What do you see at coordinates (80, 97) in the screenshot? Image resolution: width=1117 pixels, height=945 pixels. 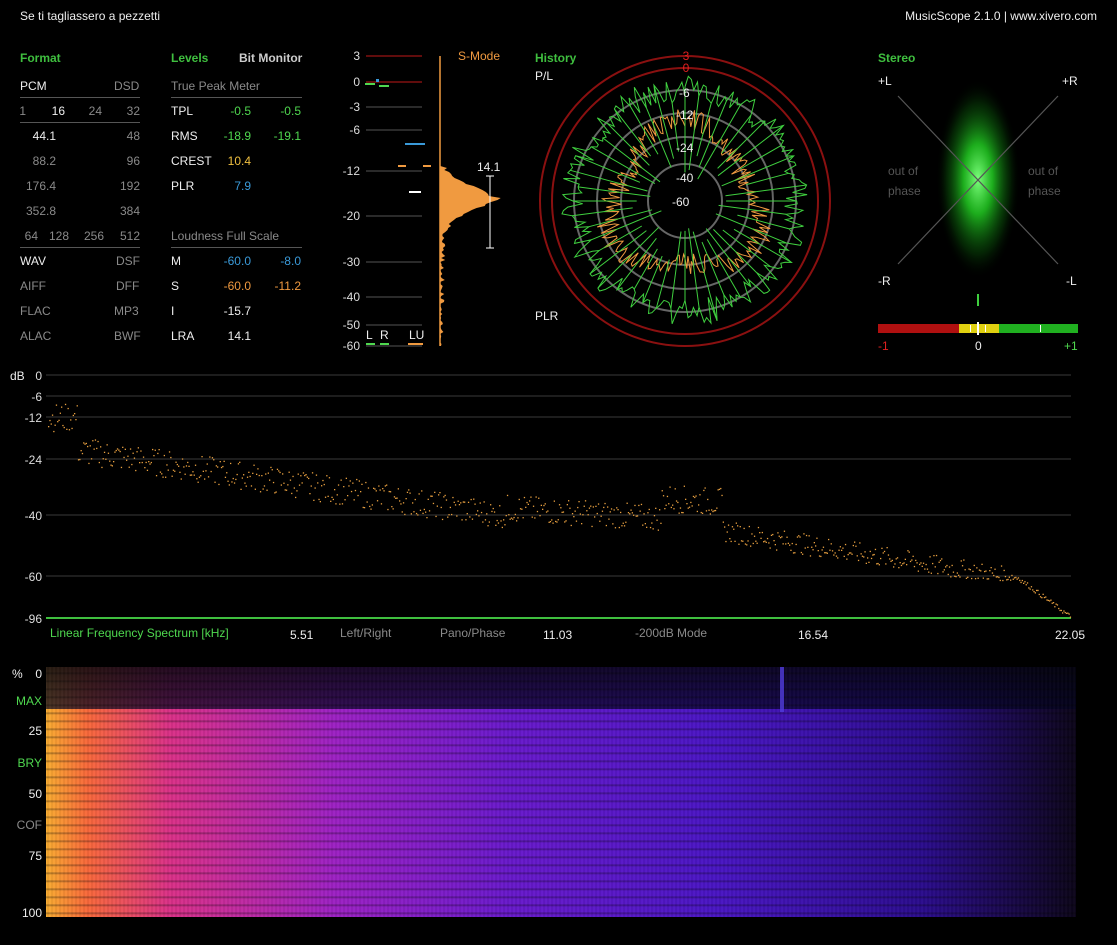 I see `format-divider` at bounding box center [80, 97].